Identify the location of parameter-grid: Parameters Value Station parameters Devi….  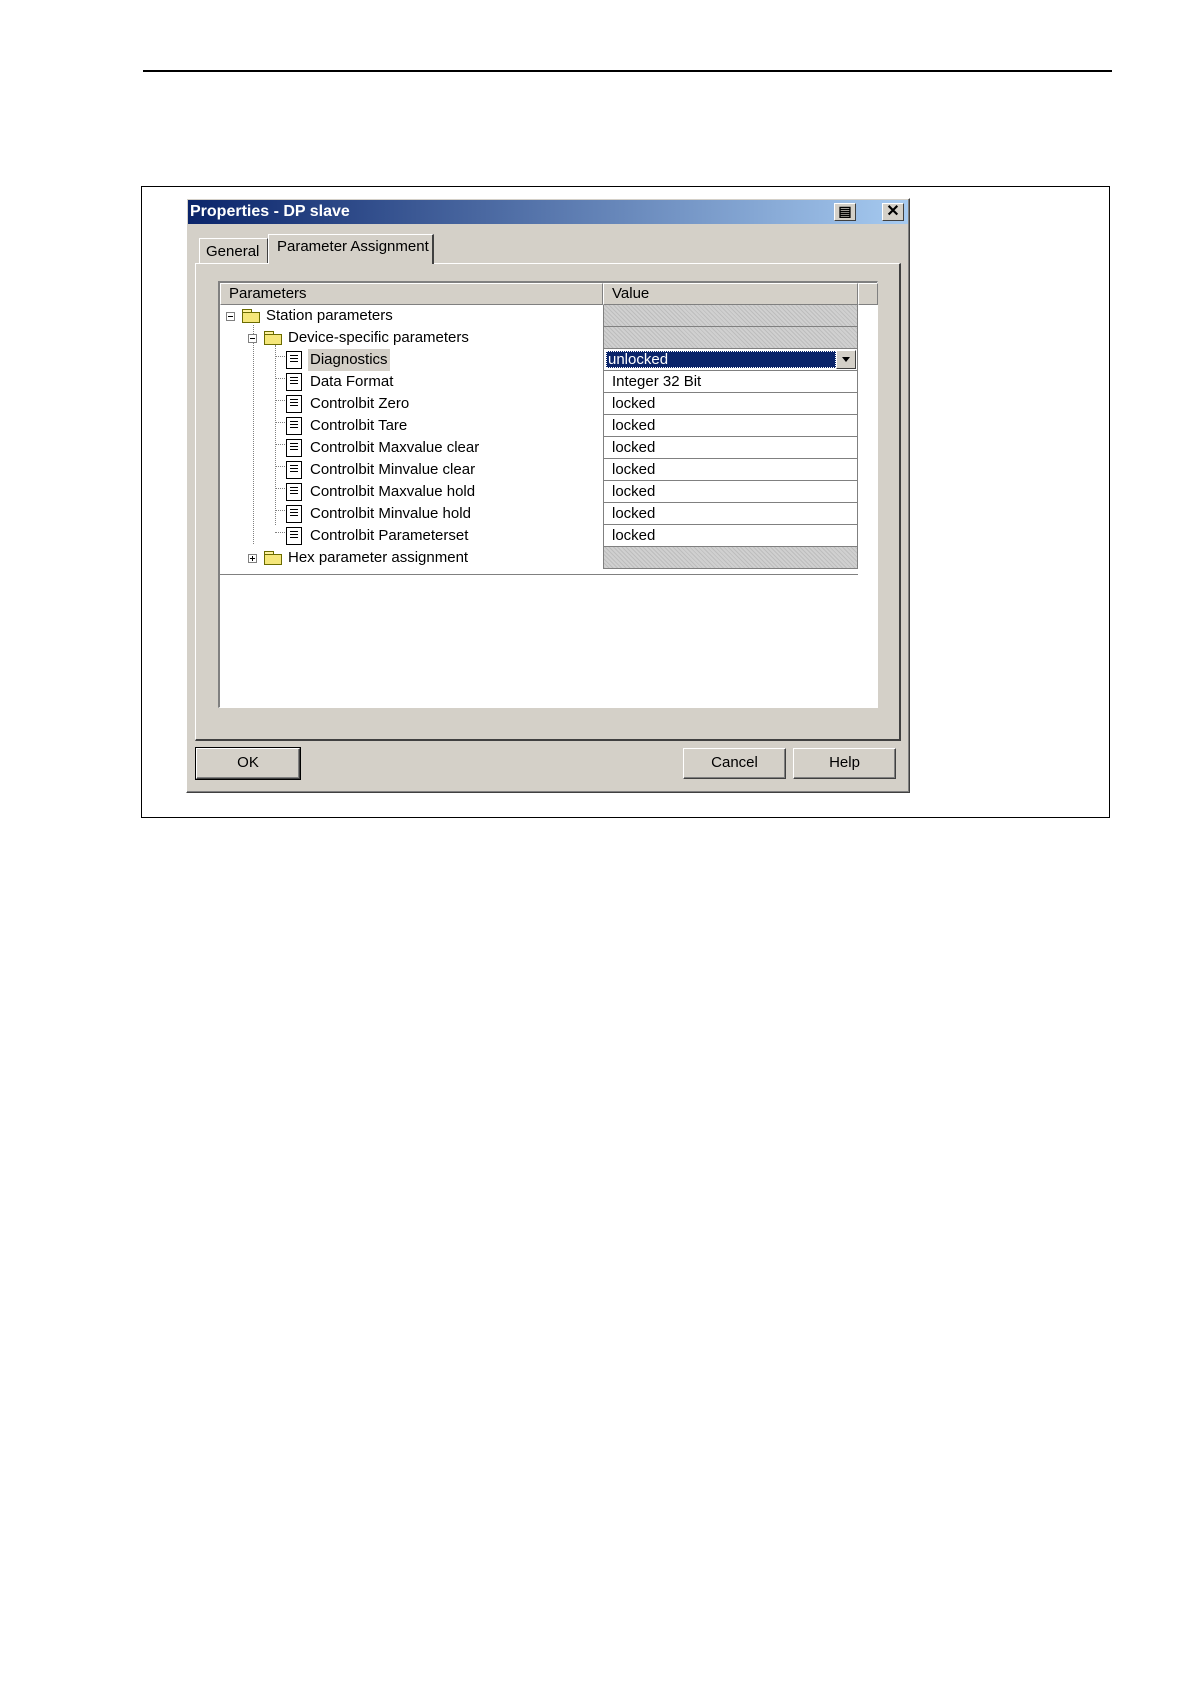
(548, 494).